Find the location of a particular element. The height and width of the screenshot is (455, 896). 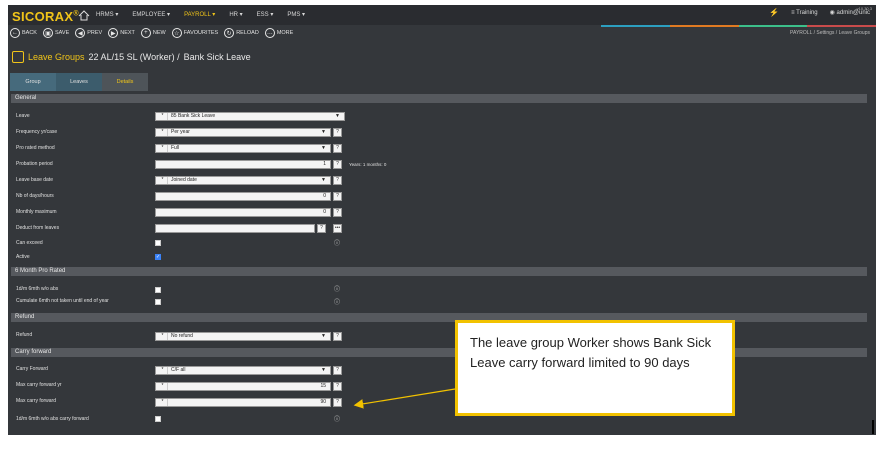

tab-details: Details is located at coordinates (125, 82).